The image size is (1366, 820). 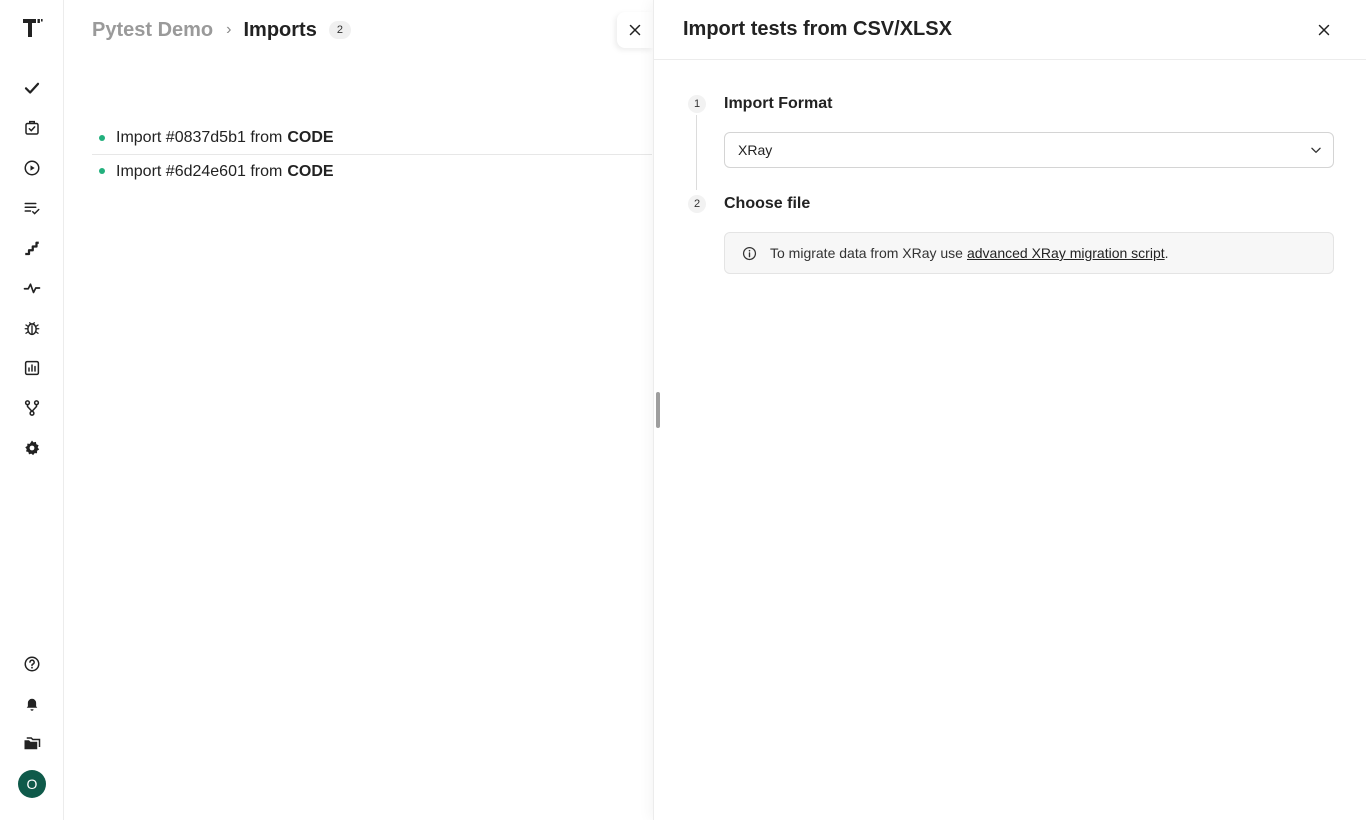 I want to click on info-text: To migrate data from XRay use, so click(x=866, y=253).